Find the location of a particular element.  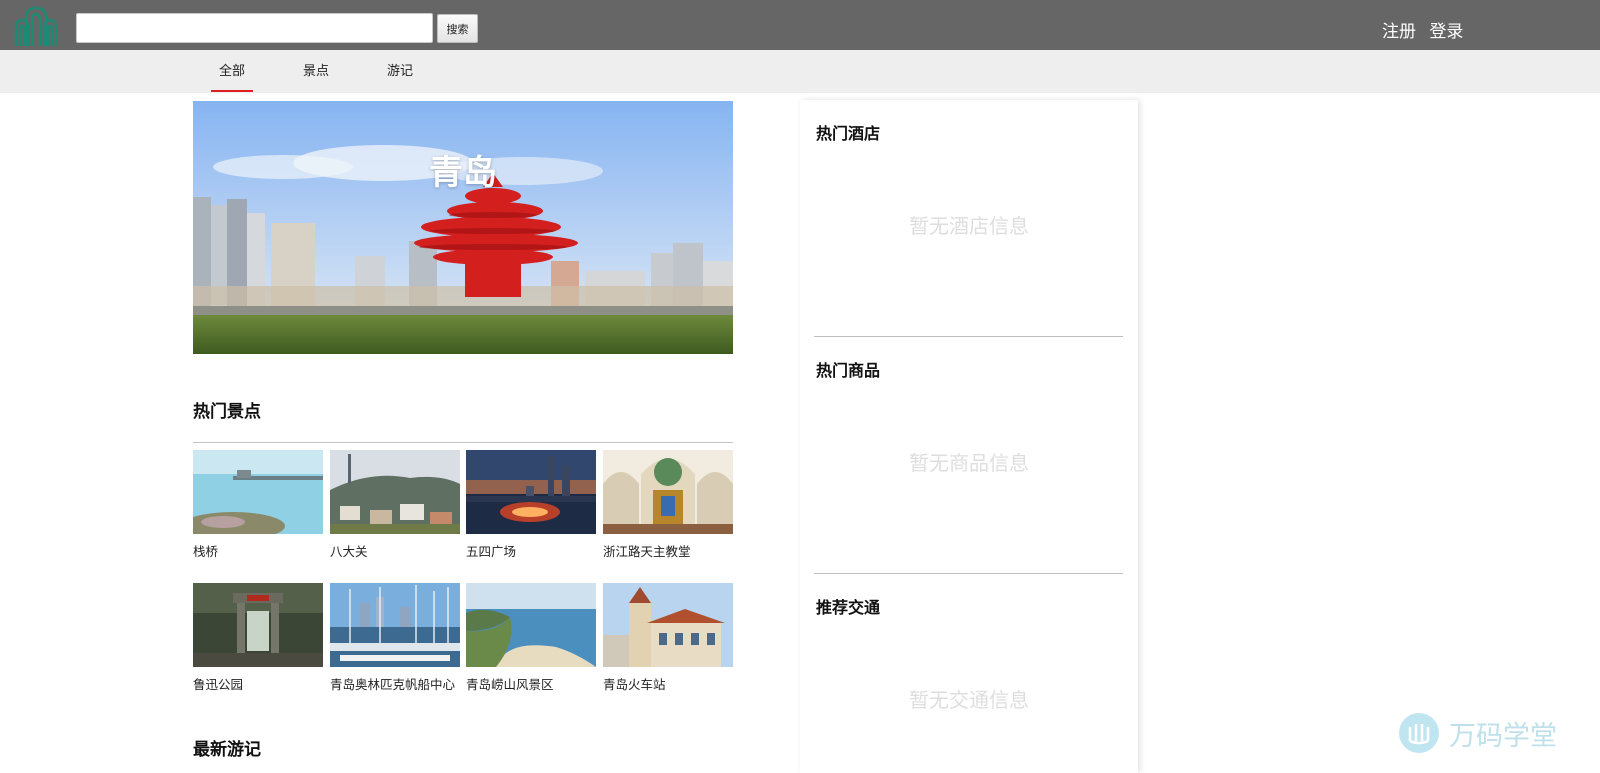

latest-travelogues-heading: 最新游记 is located at coordinates (227, 750).